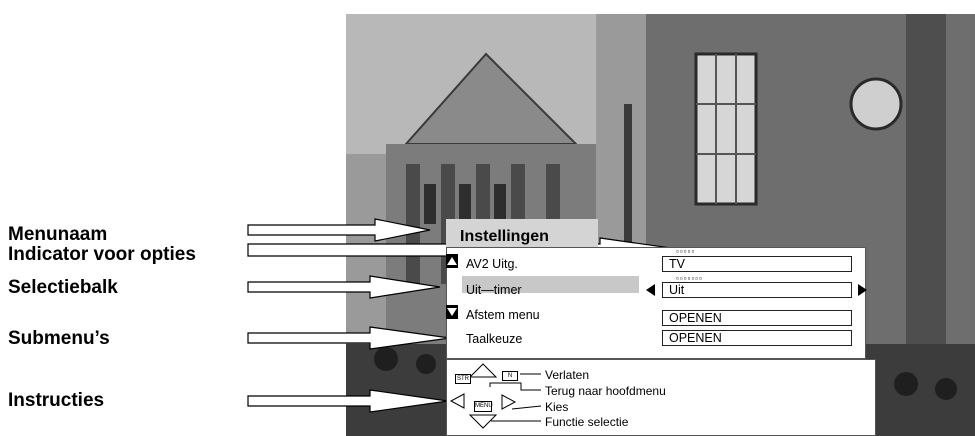 This screenshot has width=975, height=436. Describe the element at coordinates (557, 407) in the screenshot. I see `instr-kies: Kies` at that location.